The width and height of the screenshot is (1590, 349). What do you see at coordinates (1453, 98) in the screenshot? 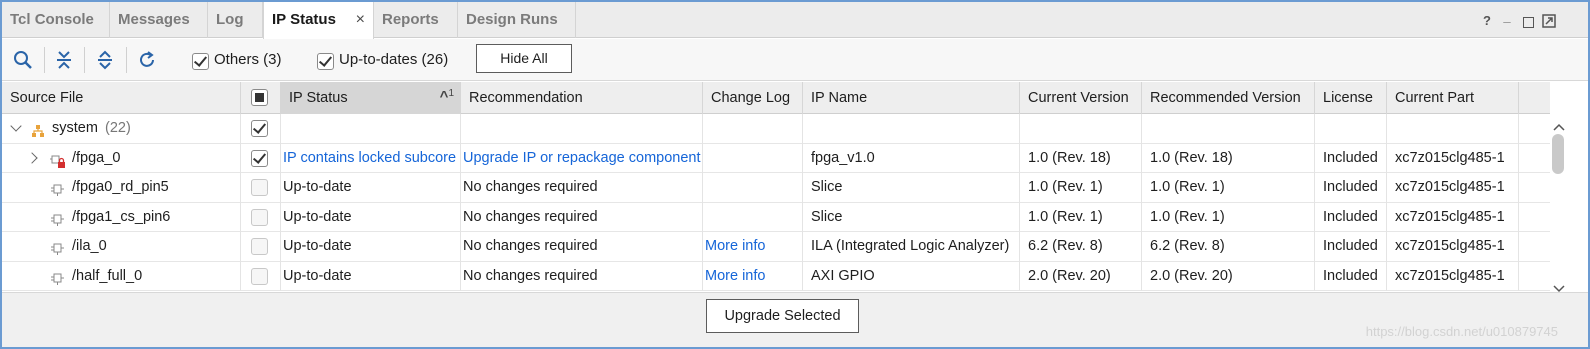
I see `column-header-current-part: Current Part` at bounding box center [1453, 98].